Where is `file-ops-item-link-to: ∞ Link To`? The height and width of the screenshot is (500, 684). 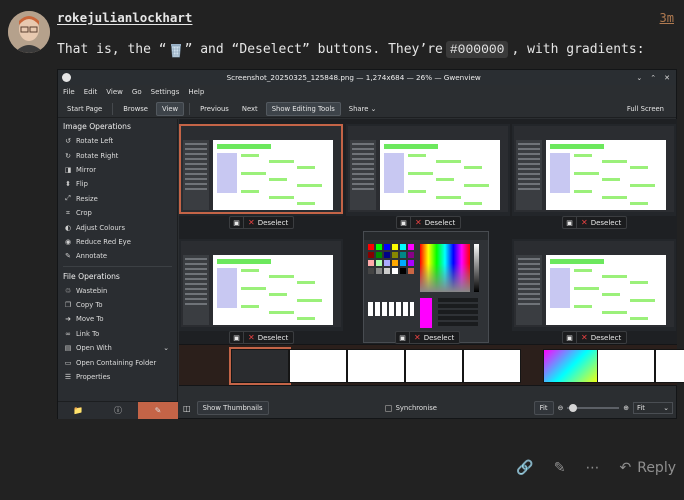
file-ops-item-link-to: ∞ Link To is located at coordinates (117, 334).